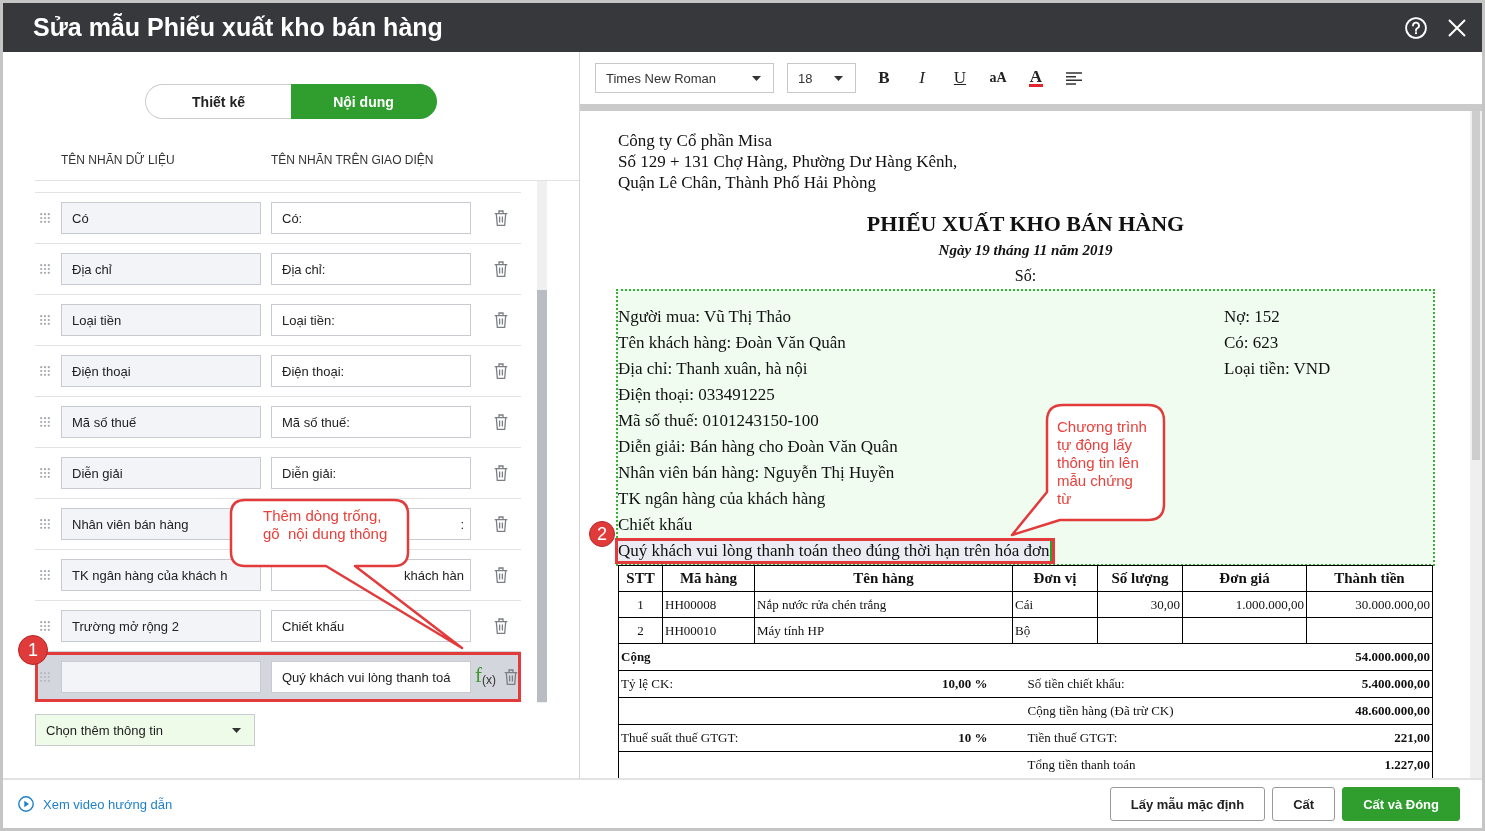 The height and width of the screenshot is (831, 1485). Describe the element at coordinates (718, 421) in the screenshot. I see `info-line: Mã số thuế: 0101243150-100` at that location.